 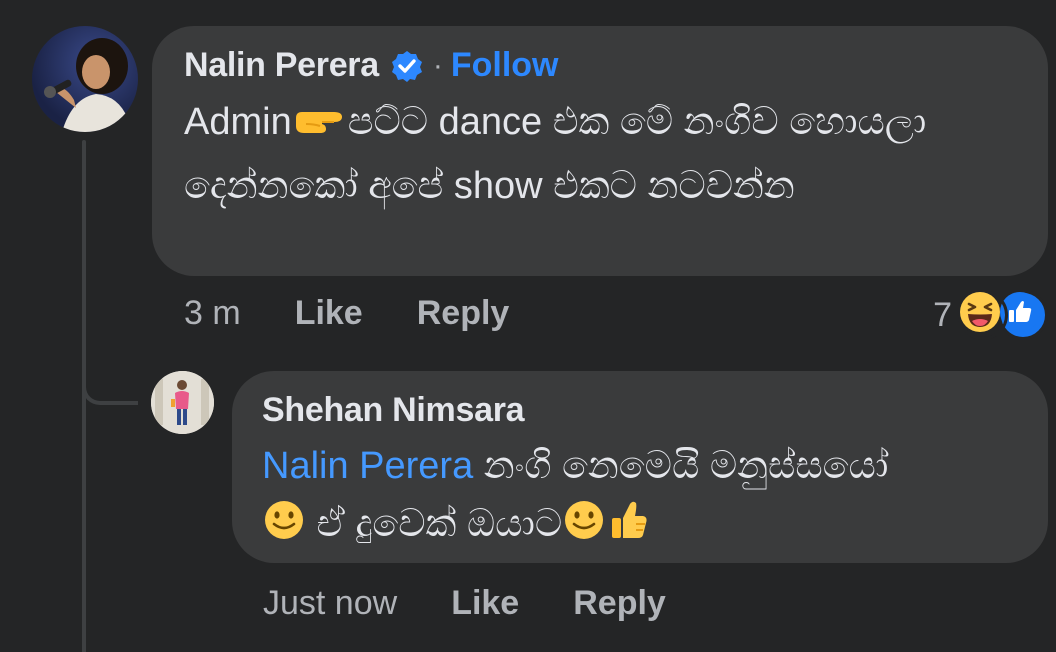 I want to click on avatar-person-image, so click(x=182, y=402).